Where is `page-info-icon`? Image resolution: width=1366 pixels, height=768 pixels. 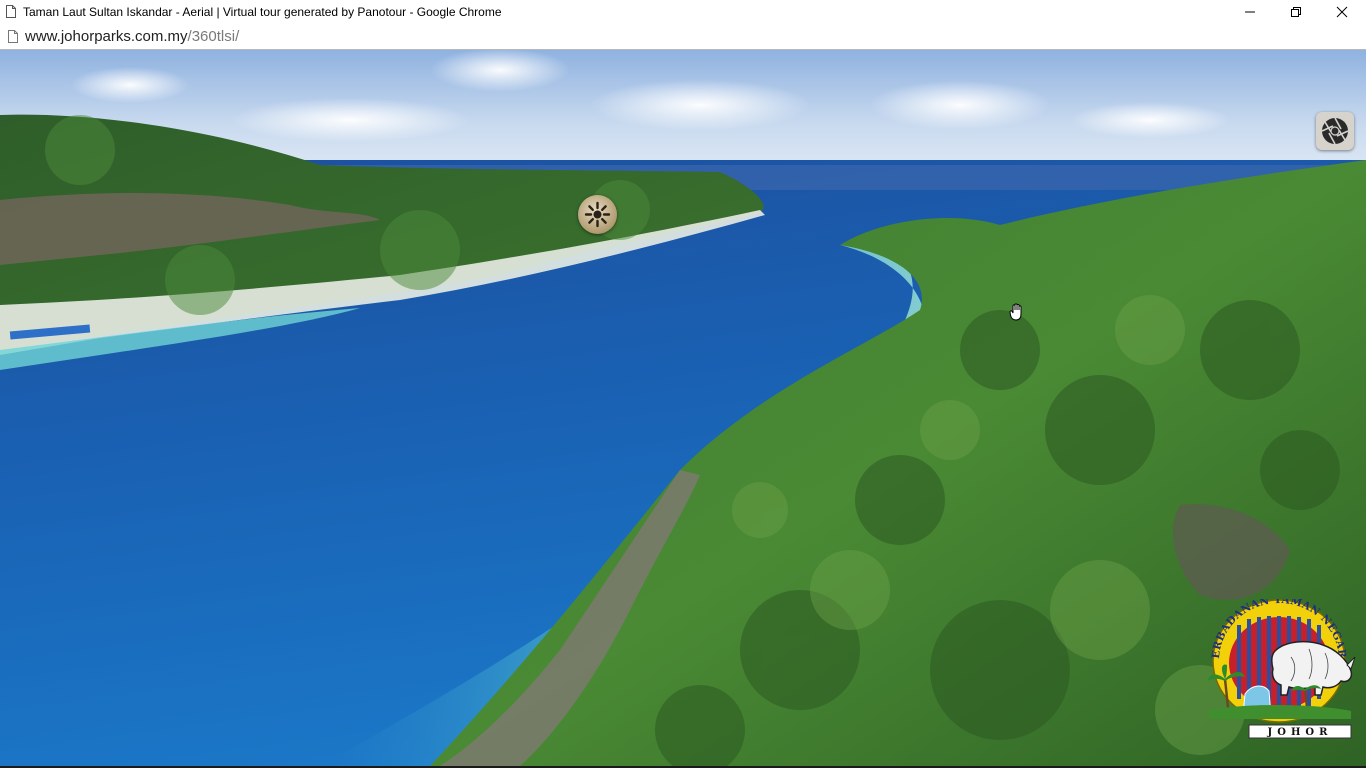 page-info-icon is located at coordinates (13, 36).